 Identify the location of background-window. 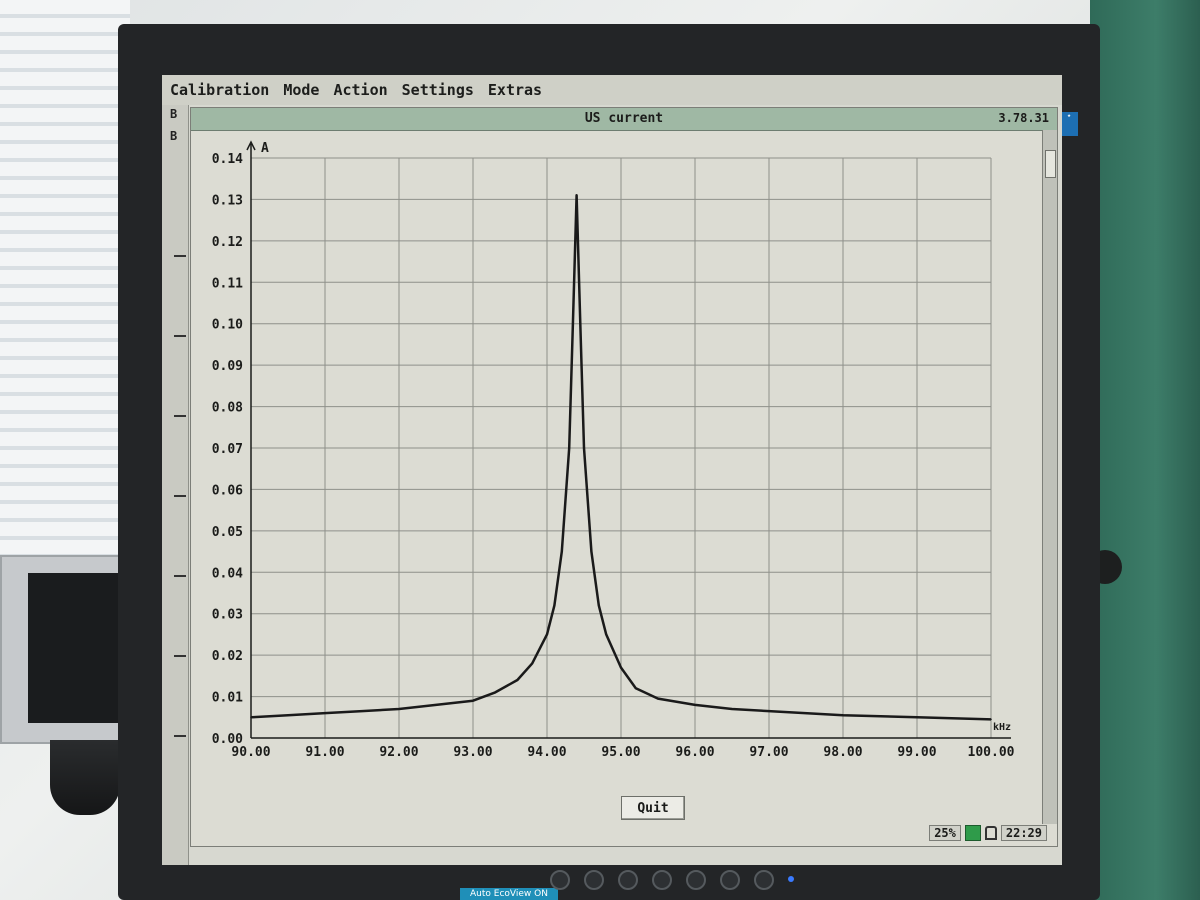
(65, 280).